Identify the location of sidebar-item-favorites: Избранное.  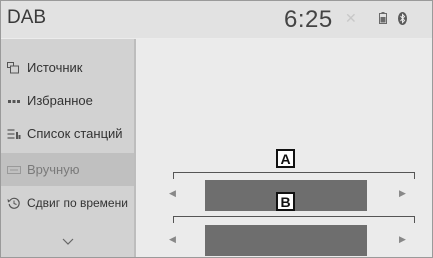
(67, 100).